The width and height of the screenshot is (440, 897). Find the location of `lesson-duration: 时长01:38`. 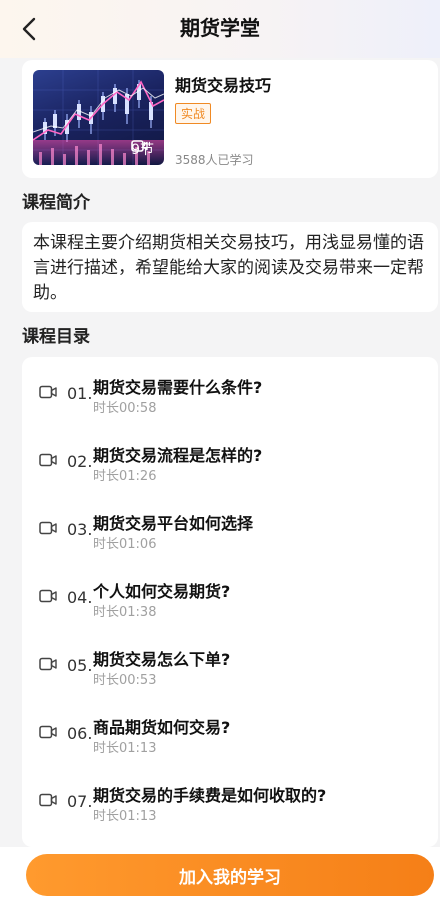

lesson-duration: 时长01:38 is located at coordinates (125, 612).